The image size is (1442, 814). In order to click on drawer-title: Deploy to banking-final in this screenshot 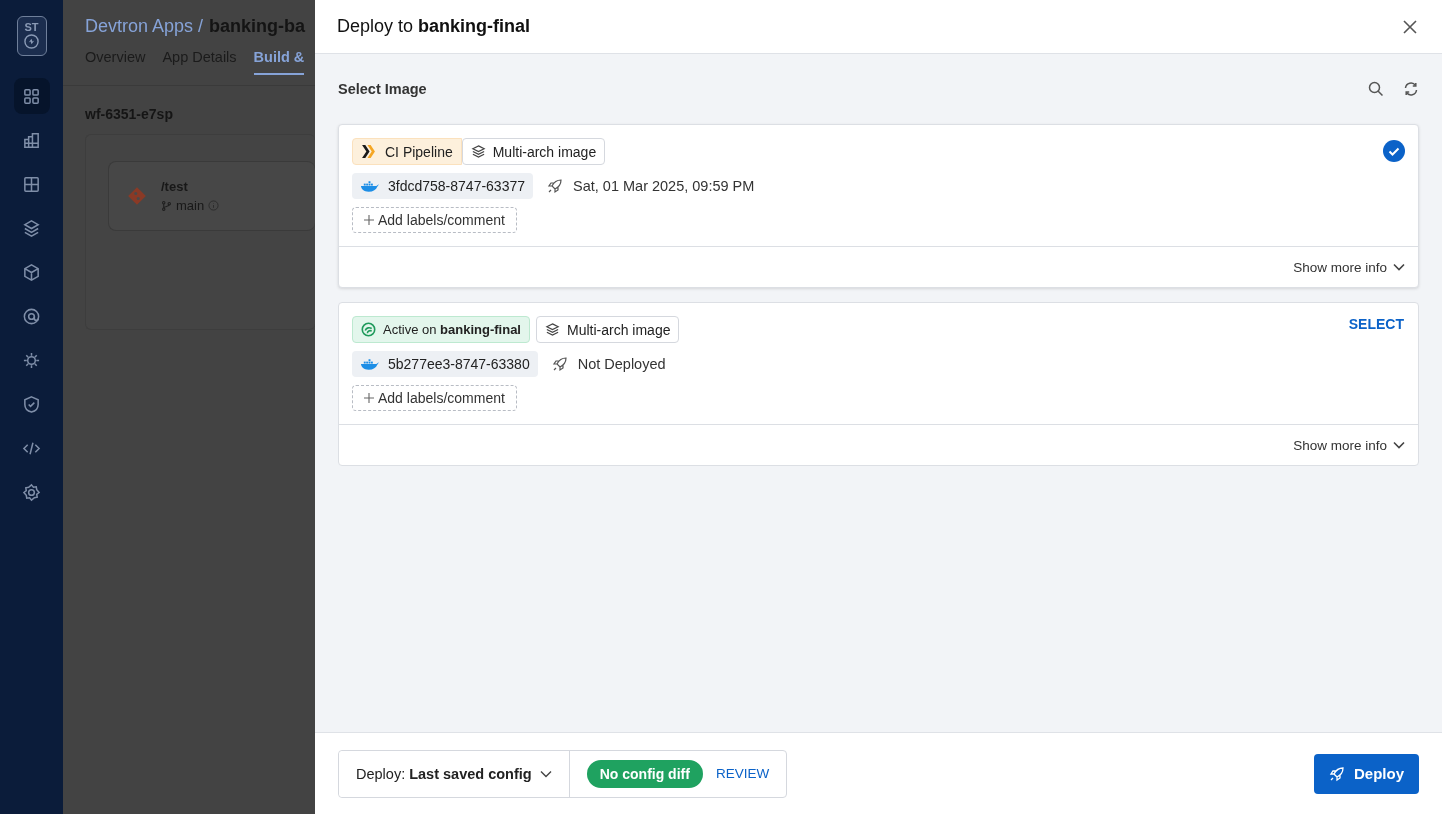, I will do `click(434, 26)`.